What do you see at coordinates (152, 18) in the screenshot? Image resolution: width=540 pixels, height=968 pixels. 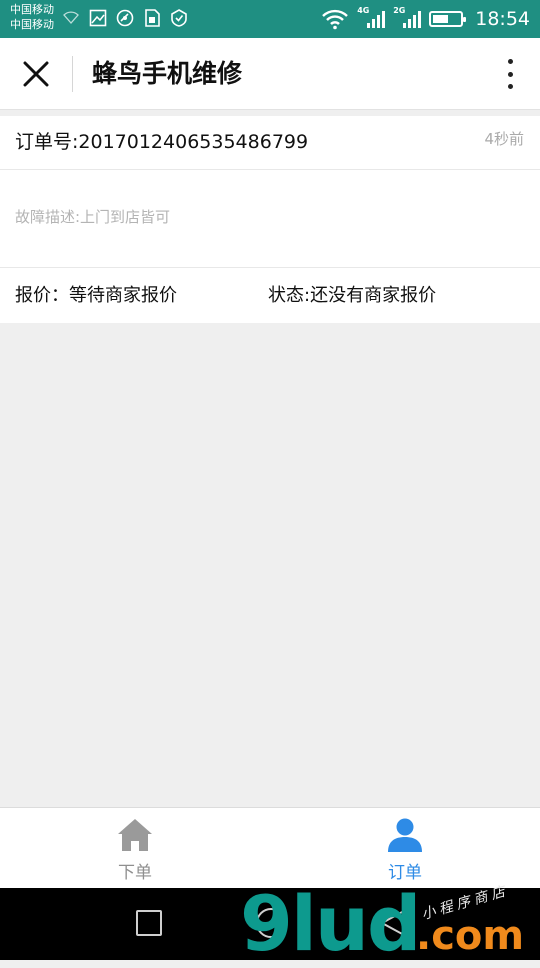 I see `sim-card-icon` at bounding box center [152, 18].